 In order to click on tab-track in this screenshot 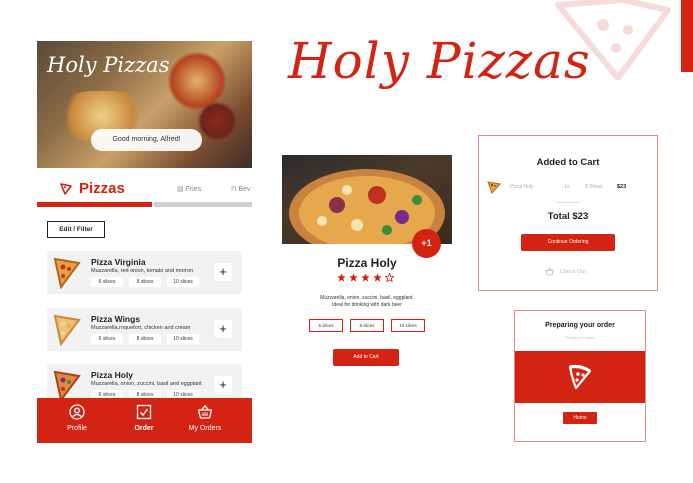, I will do `click(203, 204)`.